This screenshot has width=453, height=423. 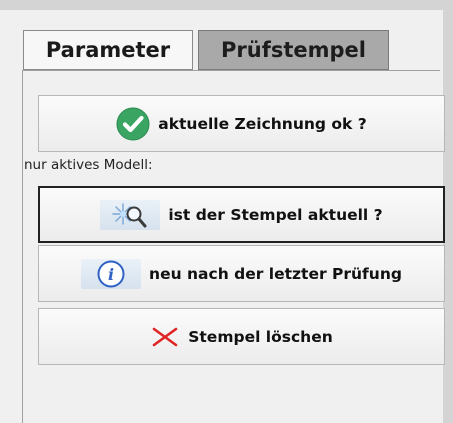 I want to click on svg-text: i, so click(x=111, y=274).